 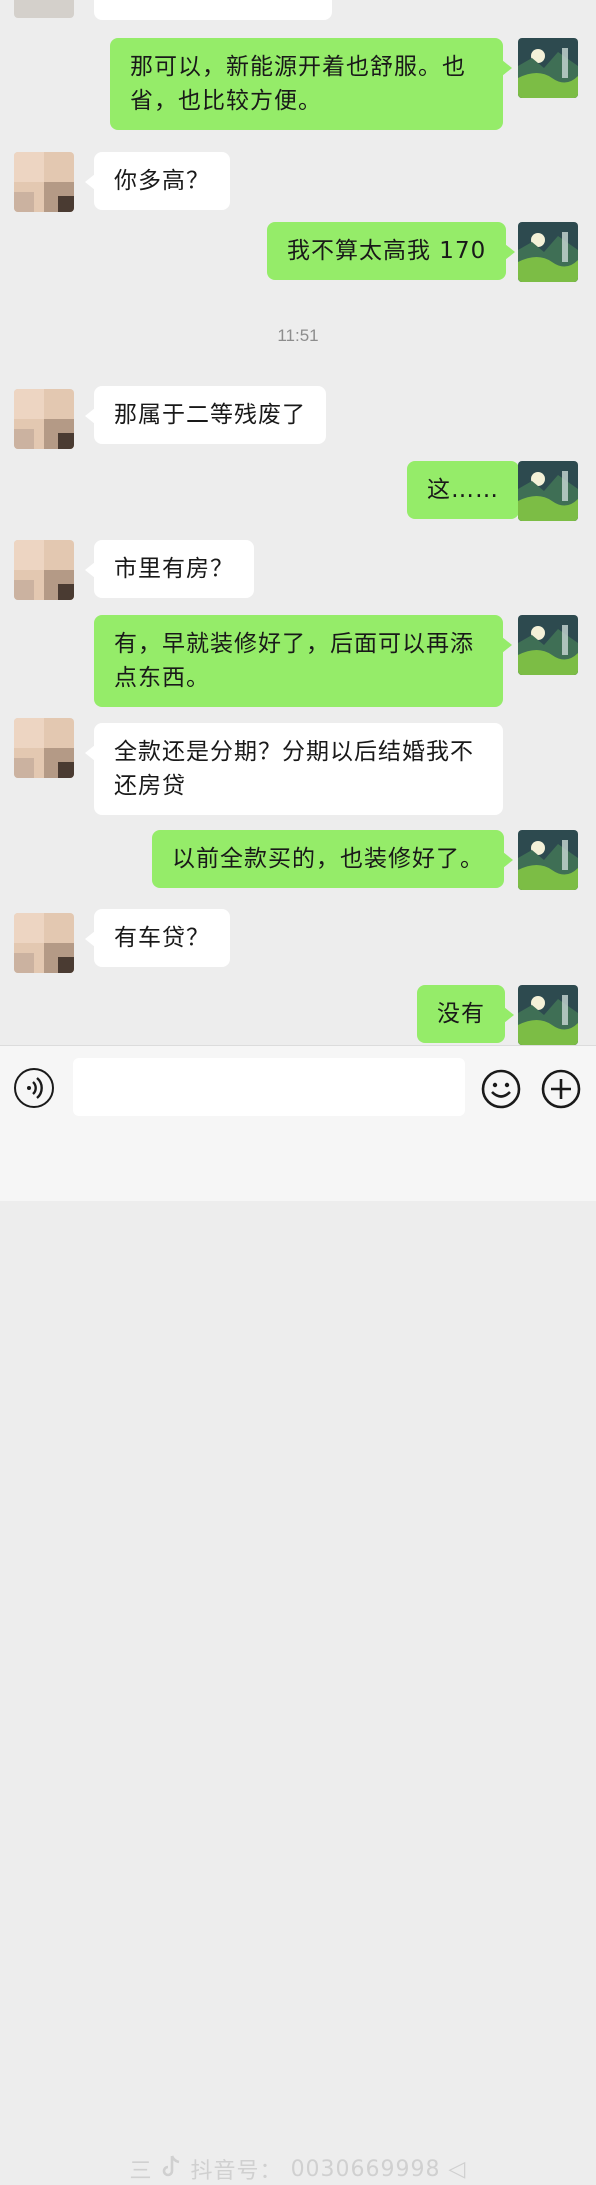 I want to click on plus-icon, so click(x=561, y=1089).